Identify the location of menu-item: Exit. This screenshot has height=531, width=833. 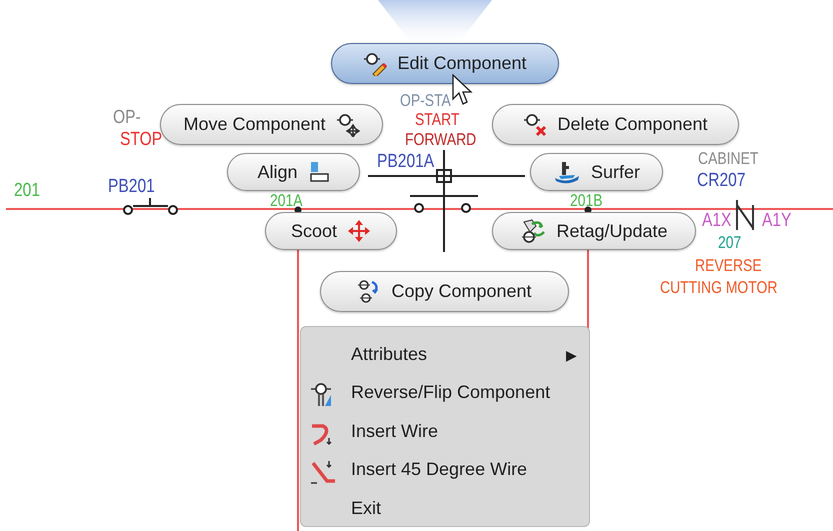
(445, 508).